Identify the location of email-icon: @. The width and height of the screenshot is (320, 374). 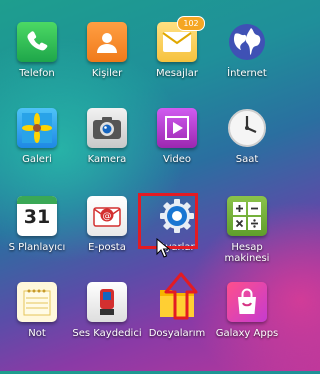
(107, 216).